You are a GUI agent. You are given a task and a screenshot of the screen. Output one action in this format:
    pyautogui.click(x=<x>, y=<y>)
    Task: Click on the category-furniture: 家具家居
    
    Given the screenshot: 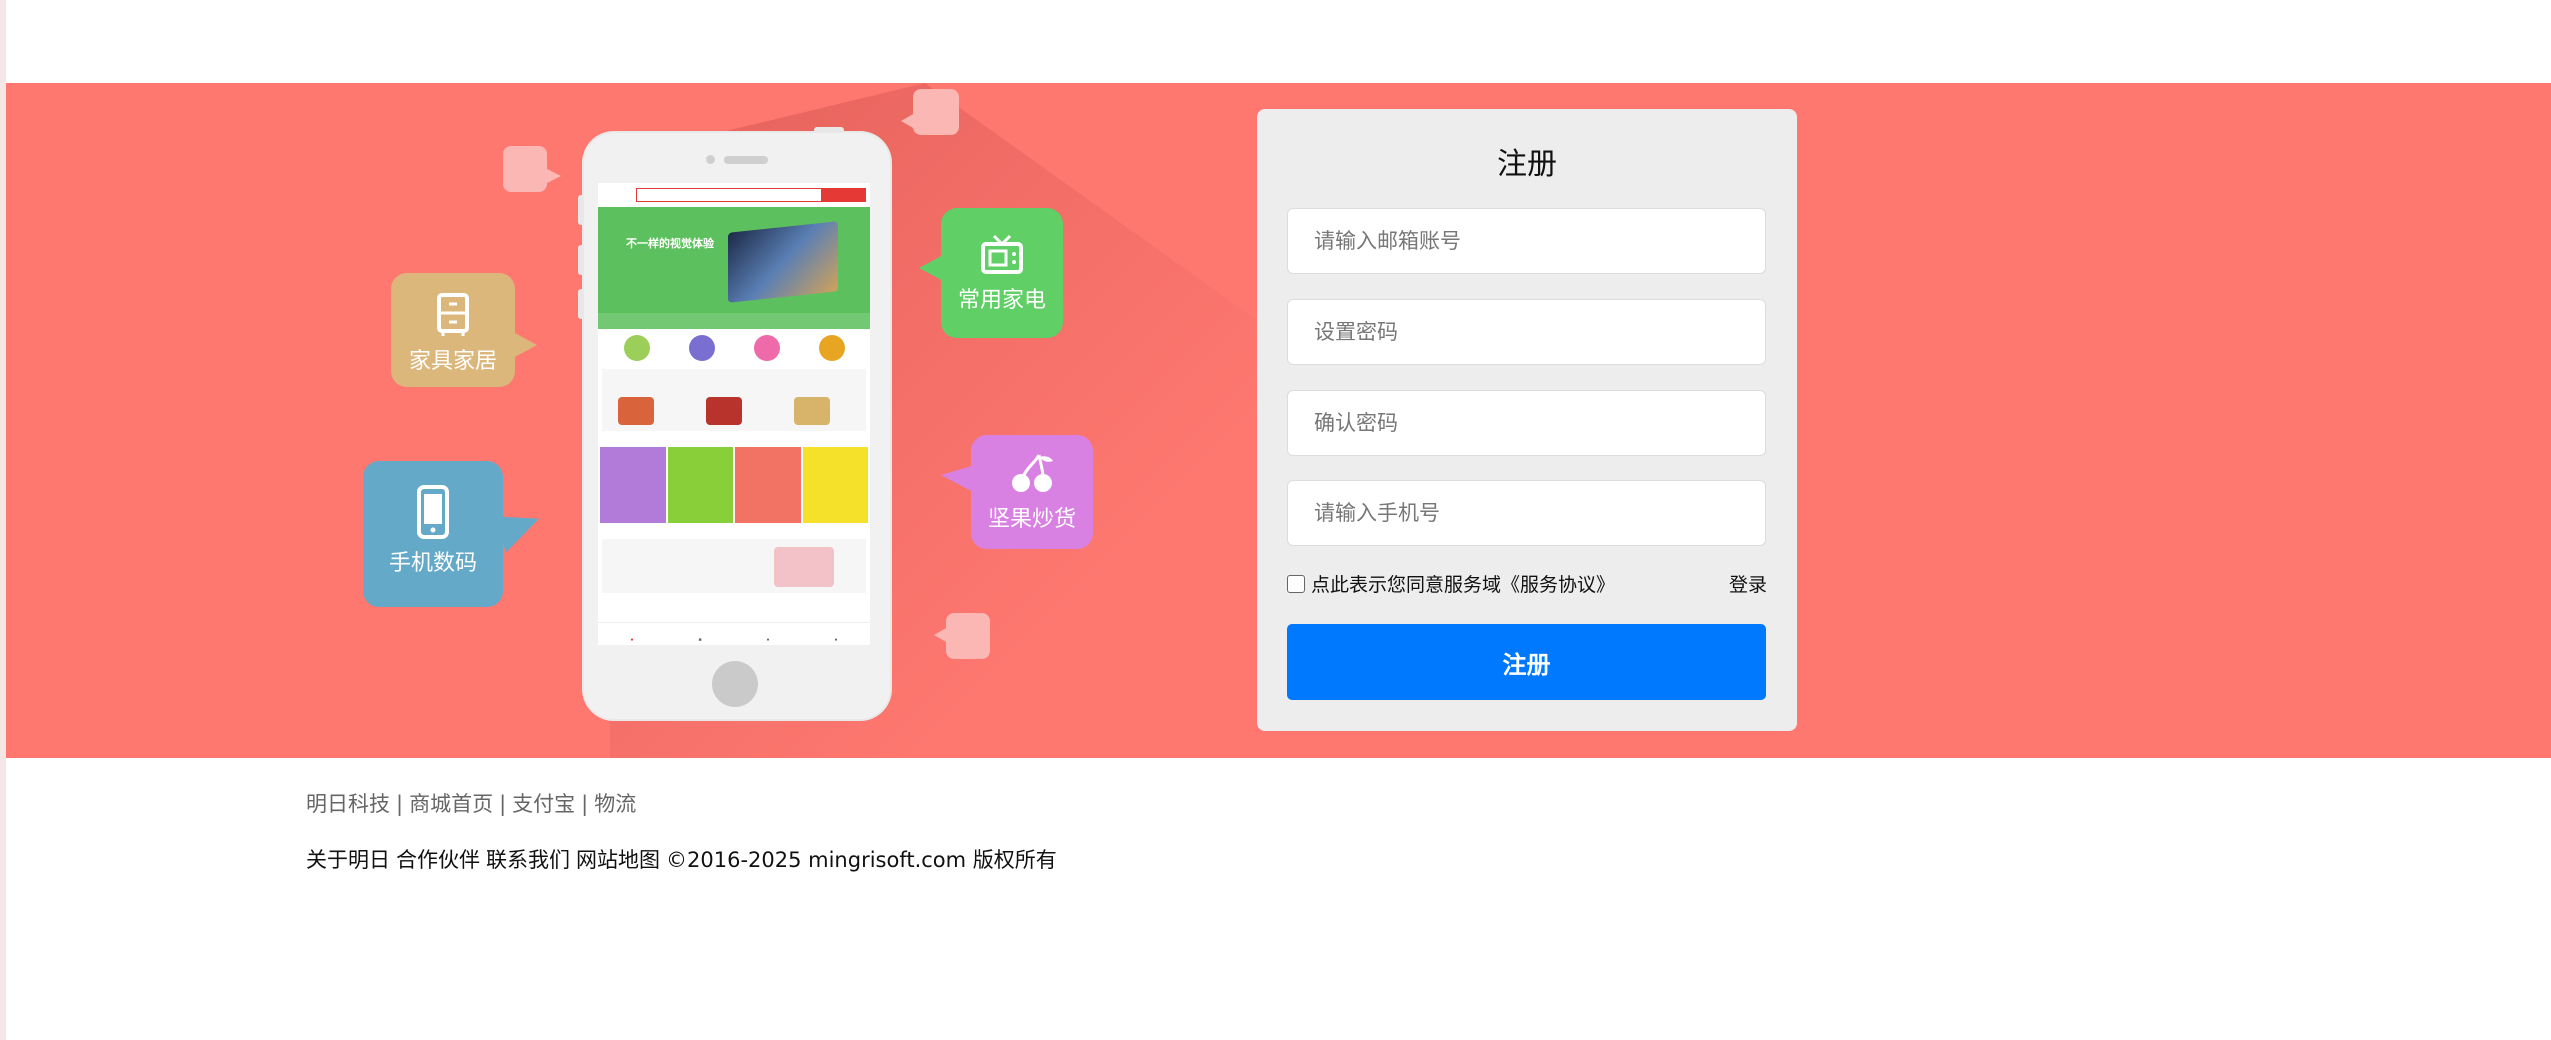 What is the action you would take?
    pyautogui.click(x=464, y=330)
    